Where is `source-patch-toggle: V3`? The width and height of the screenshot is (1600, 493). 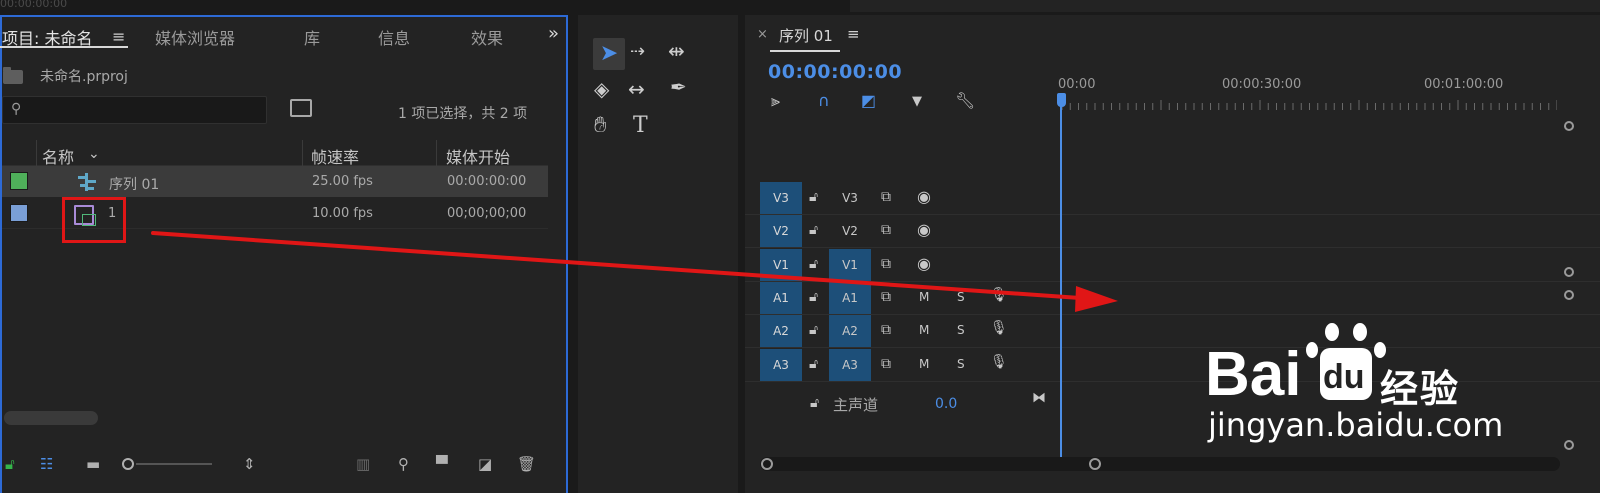 source-patch-toggle: V3 is located at coordinates (850, 198).